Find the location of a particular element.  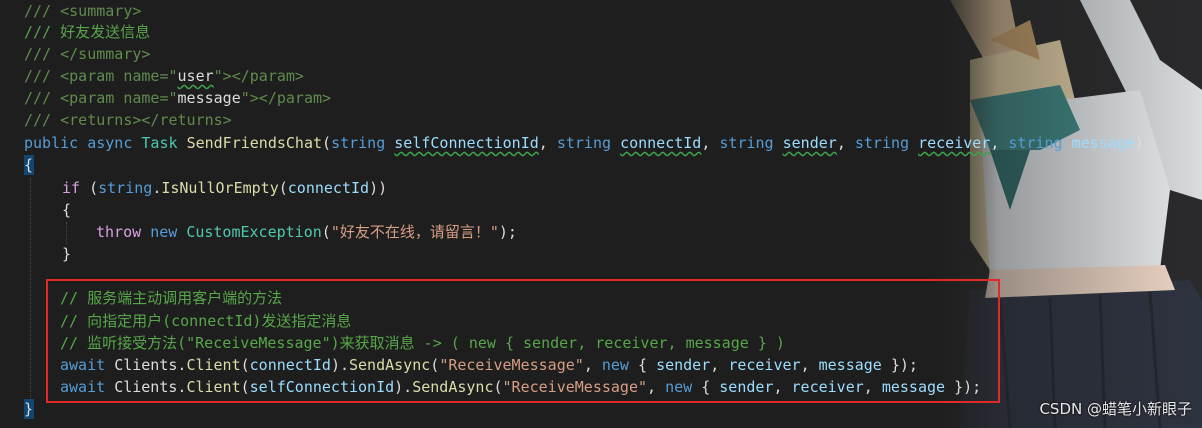

method-name: SendFriendsChat is located at coordinates (254, 143).